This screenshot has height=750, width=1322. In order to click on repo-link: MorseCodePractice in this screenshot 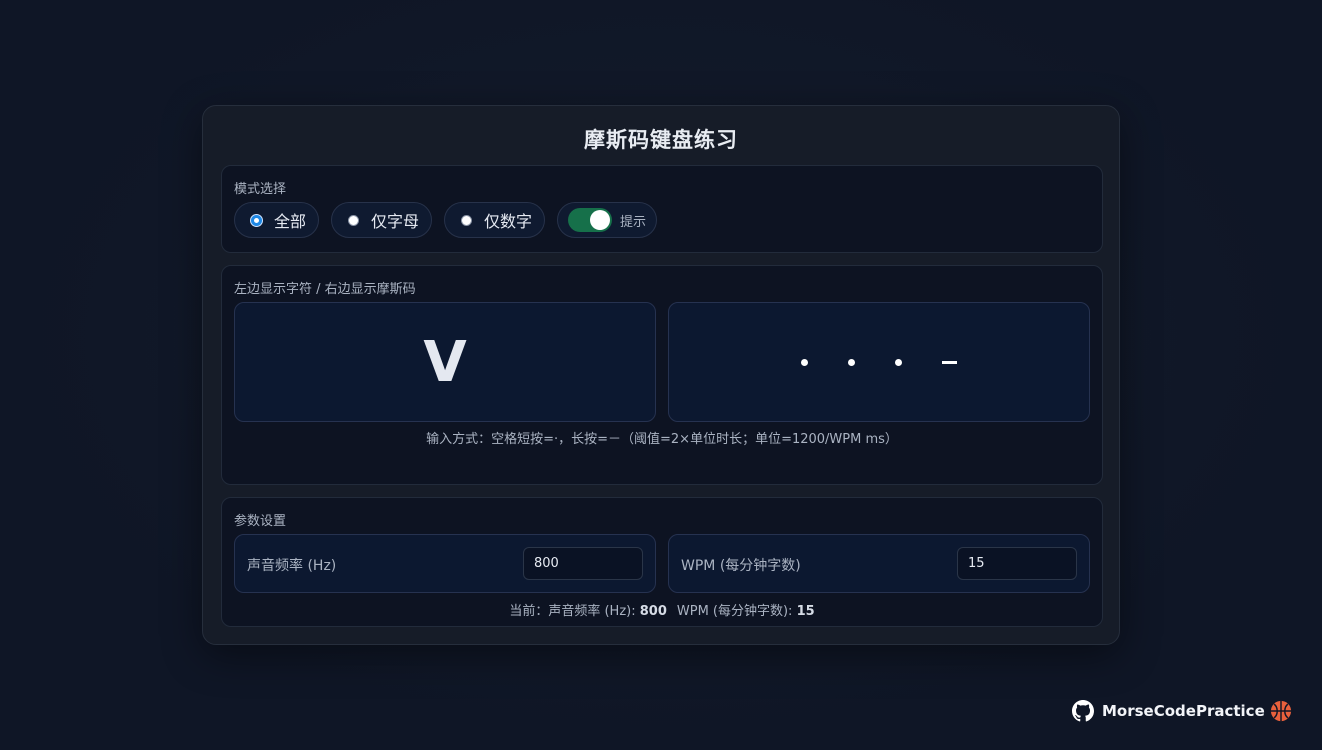, I will do `click(1183, 711)`.